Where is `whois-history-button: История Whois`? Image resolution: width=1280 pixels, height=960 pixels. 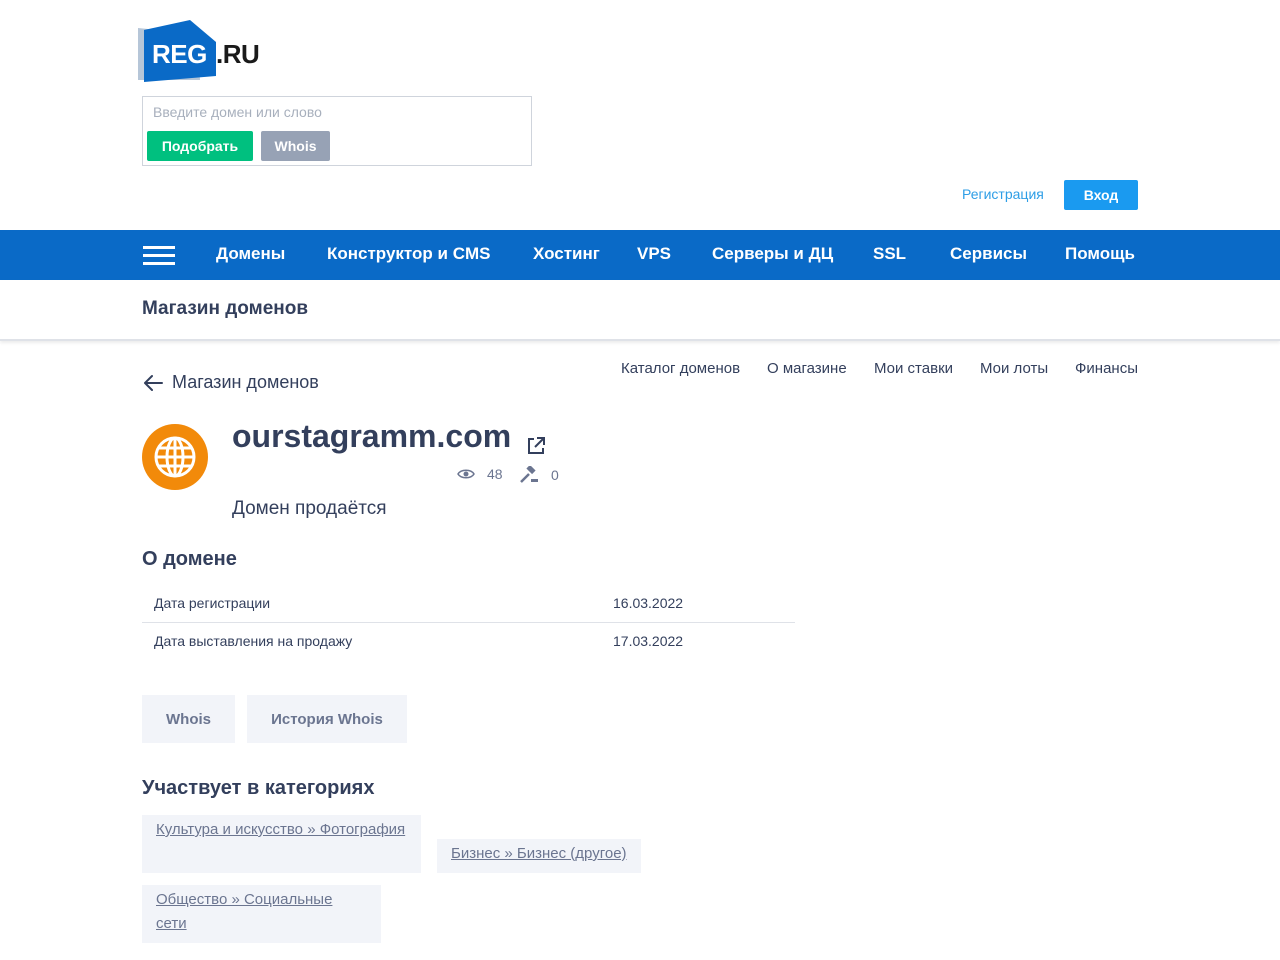
whois-history-button: История Whois is located at coordinates (327, 719).